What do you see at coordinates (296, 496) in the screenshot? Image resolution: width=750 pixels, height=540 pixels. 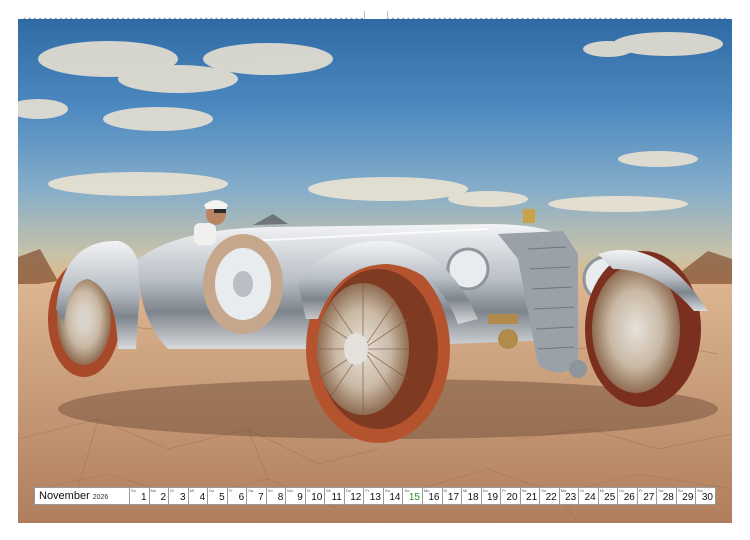 I see `day-cell: Mo 9` at bounding box center [296, 496].